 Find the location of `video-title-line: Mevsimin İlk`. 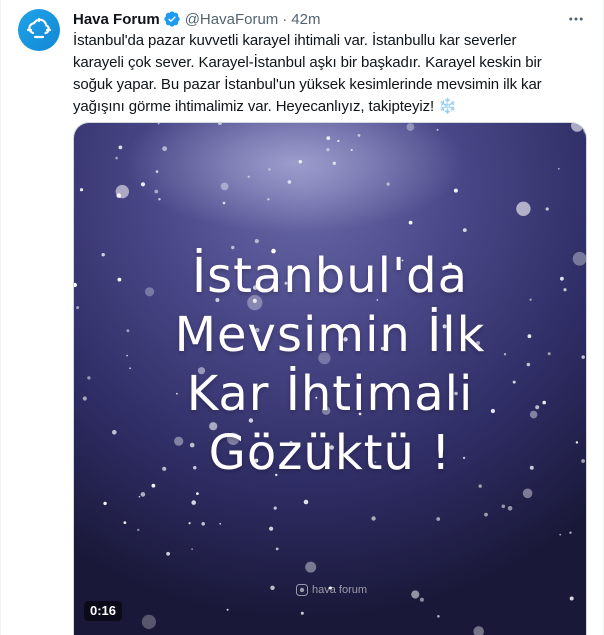

video-title-line: Mevsimin İlk is located at coordinates (330, 335).